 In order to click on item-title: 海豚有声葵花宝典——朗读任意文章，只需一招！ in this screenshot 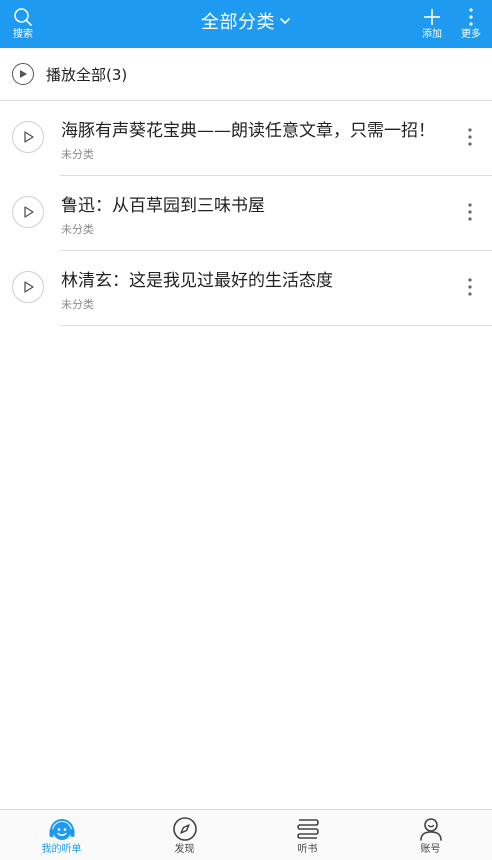, I will do `click(248, 131)`.